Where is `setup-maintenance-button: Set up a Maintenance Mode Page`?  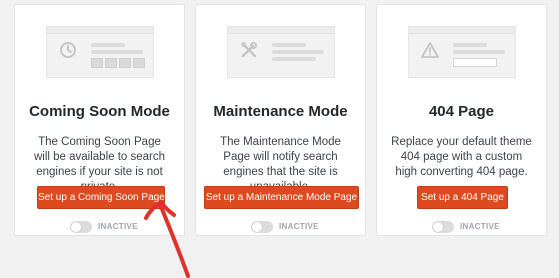 setup-maintenance-button: Set up a Maintenance Mode Page is located at coordinates (281, 197).